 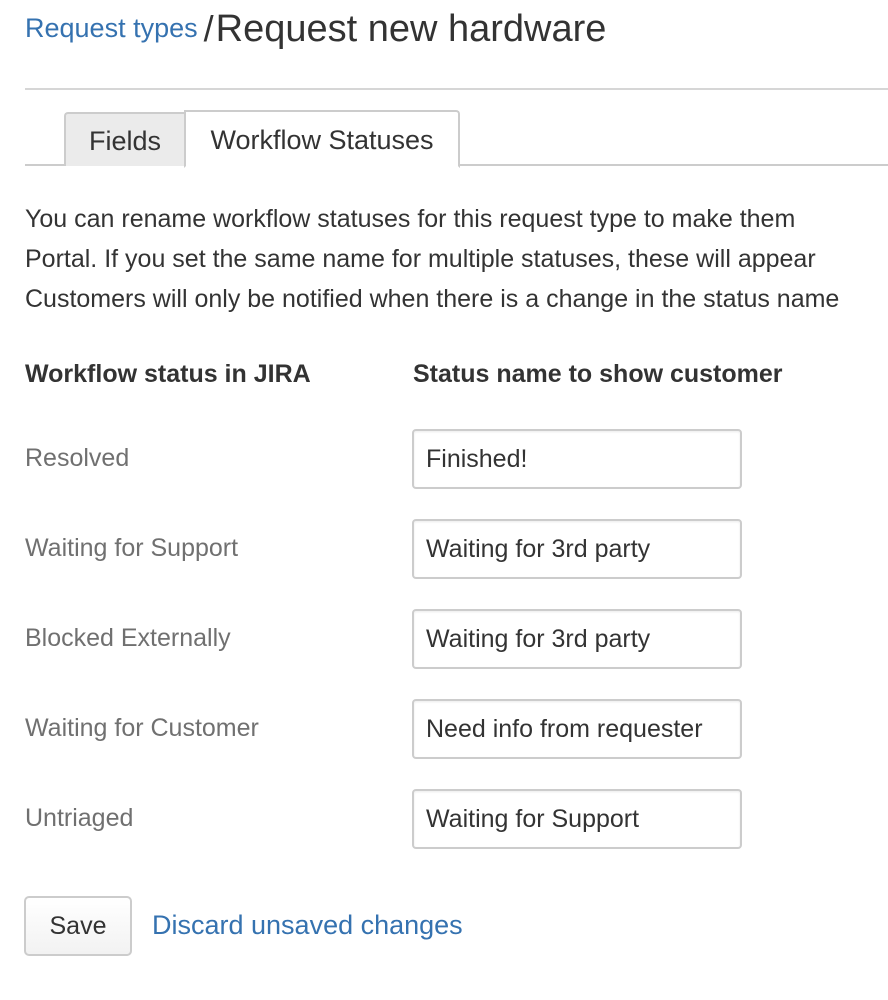 I want to click on column-header-customer-name: Status name to show customer, so click(x=598, y=374).